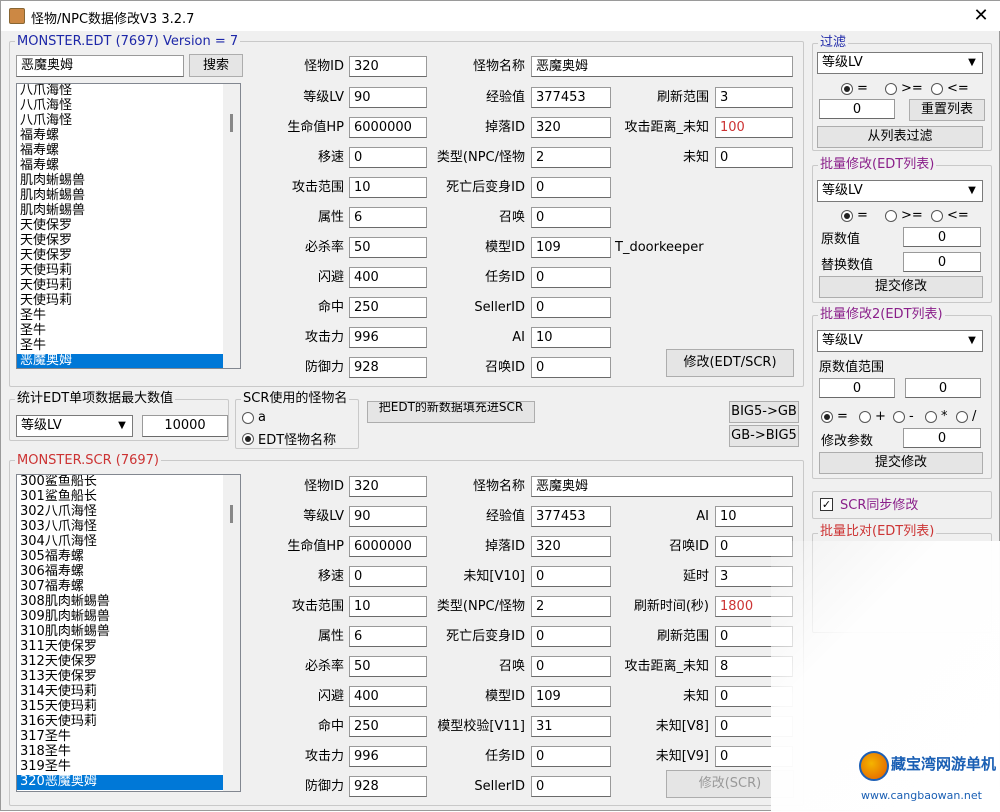  Describe the element at coordinates (571, 97) in the screenshot. I see `exp-input: 377453` at that location.